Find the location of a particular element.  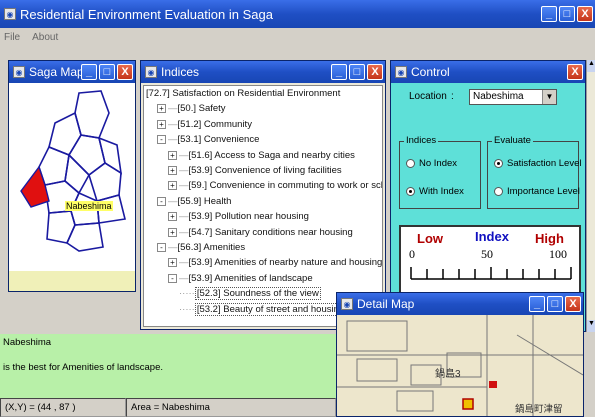

saga-map-title: Saga Map is located at coordinates (55, 72).